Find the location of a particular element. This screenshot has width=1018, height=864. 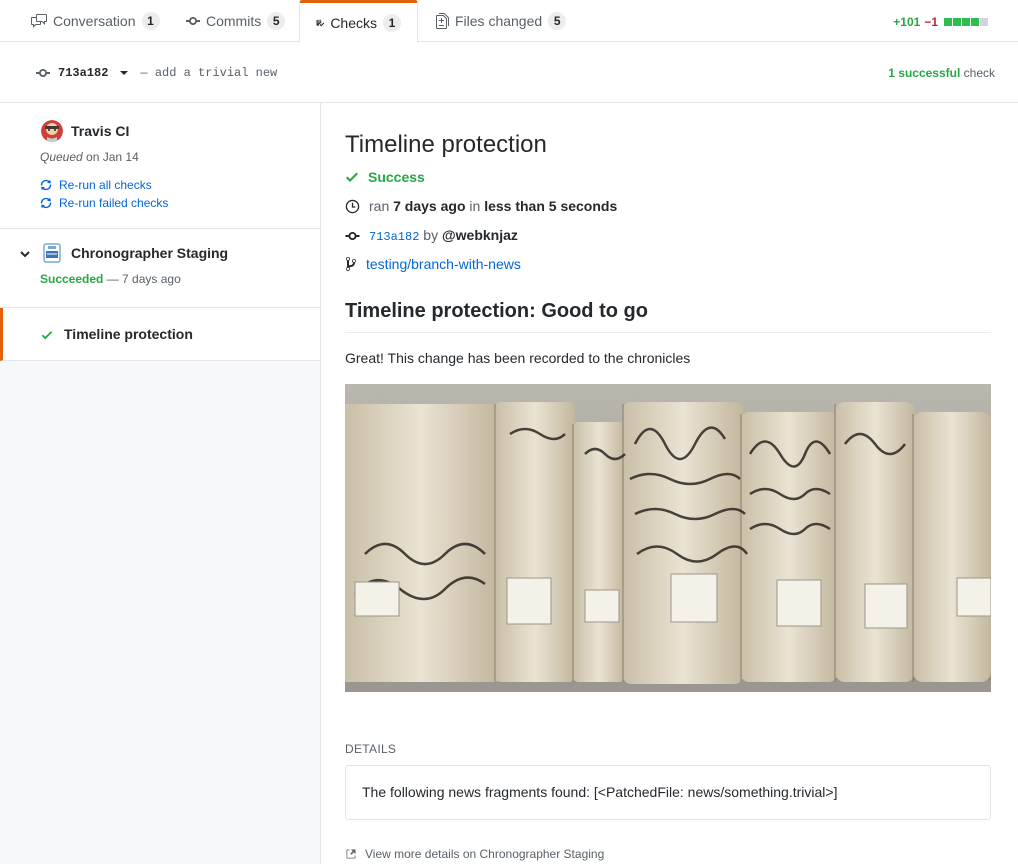

ran-prefix: ran is located at coordinates (381, 206).